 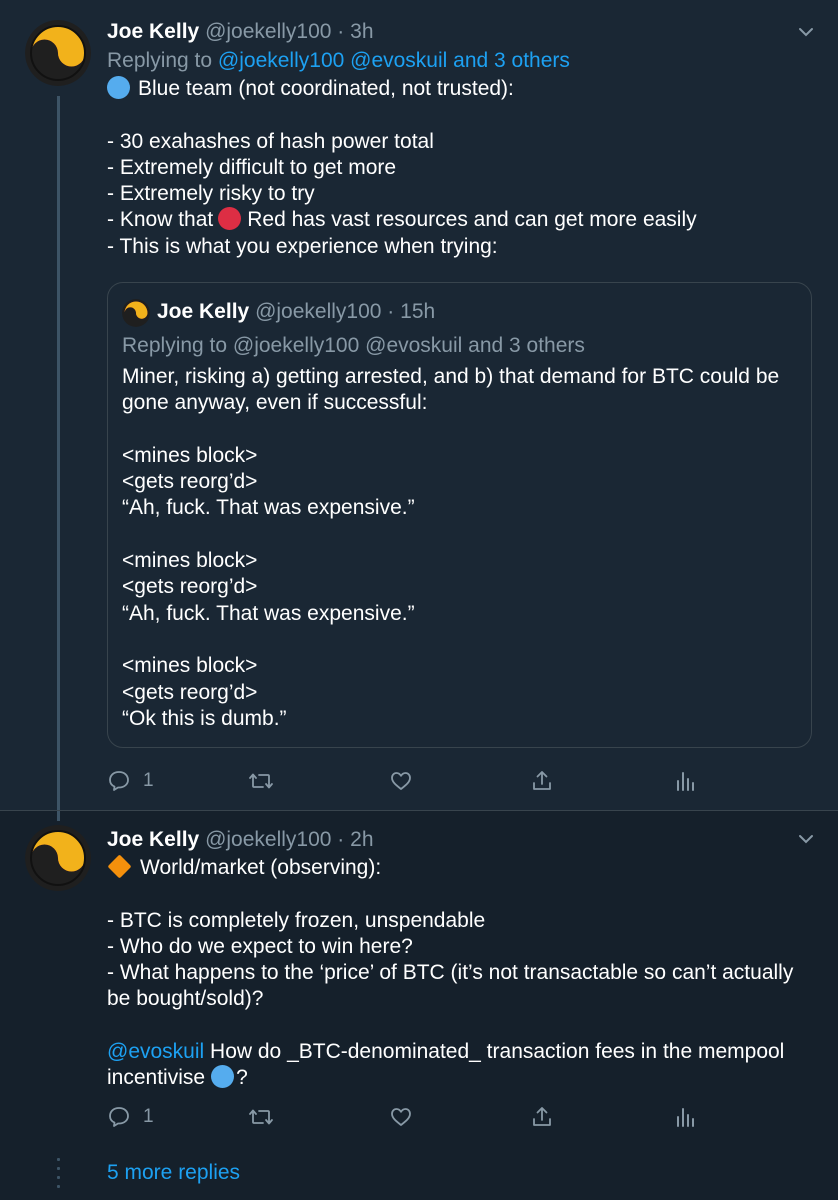 What do you see at coordinates (361, 31) in the screenshot?
I see `timestamp: 3h` at bounding box center [361, 31].